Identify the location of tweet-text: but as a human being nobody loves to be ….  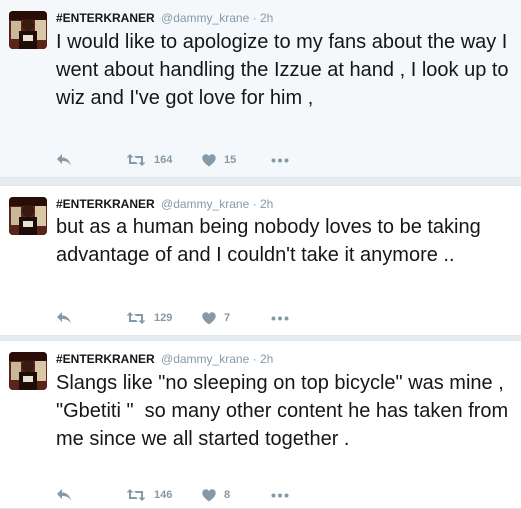
(271, 241).